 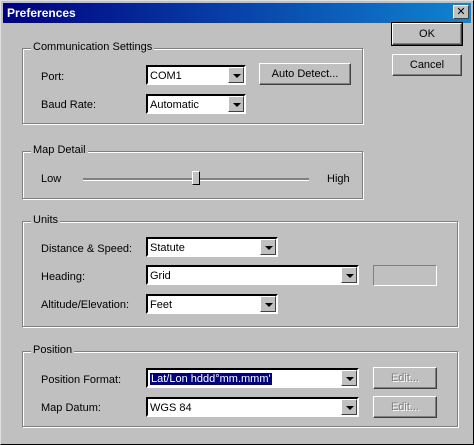 I want to click on distance-speed-combo: Statute, so click(x=212, y=247).